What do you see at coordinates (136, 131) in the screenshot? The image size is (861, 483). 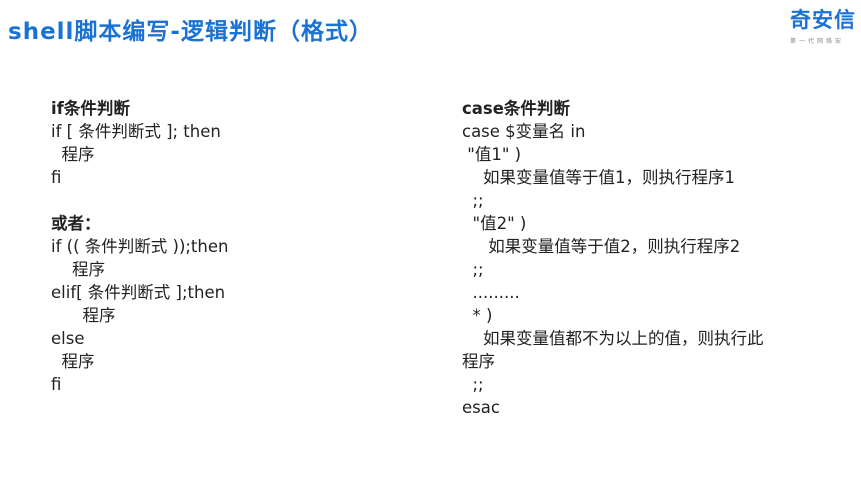 I see `code-line: if [ 条件判断式 ]; then` at bounding box center [136, 131].